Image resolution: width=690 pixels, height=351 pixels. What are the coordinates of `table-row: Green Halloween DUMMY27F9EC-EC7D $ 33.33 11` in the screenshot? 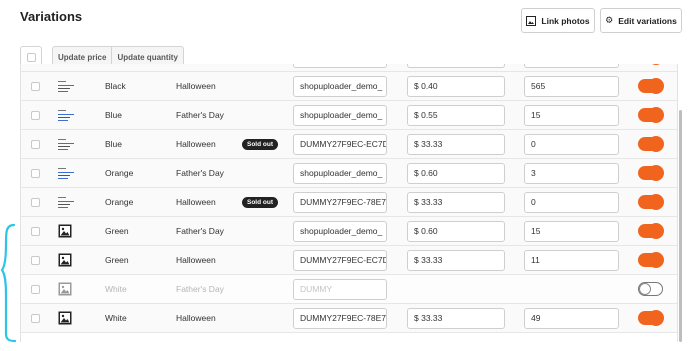 It's located at (349, 260).